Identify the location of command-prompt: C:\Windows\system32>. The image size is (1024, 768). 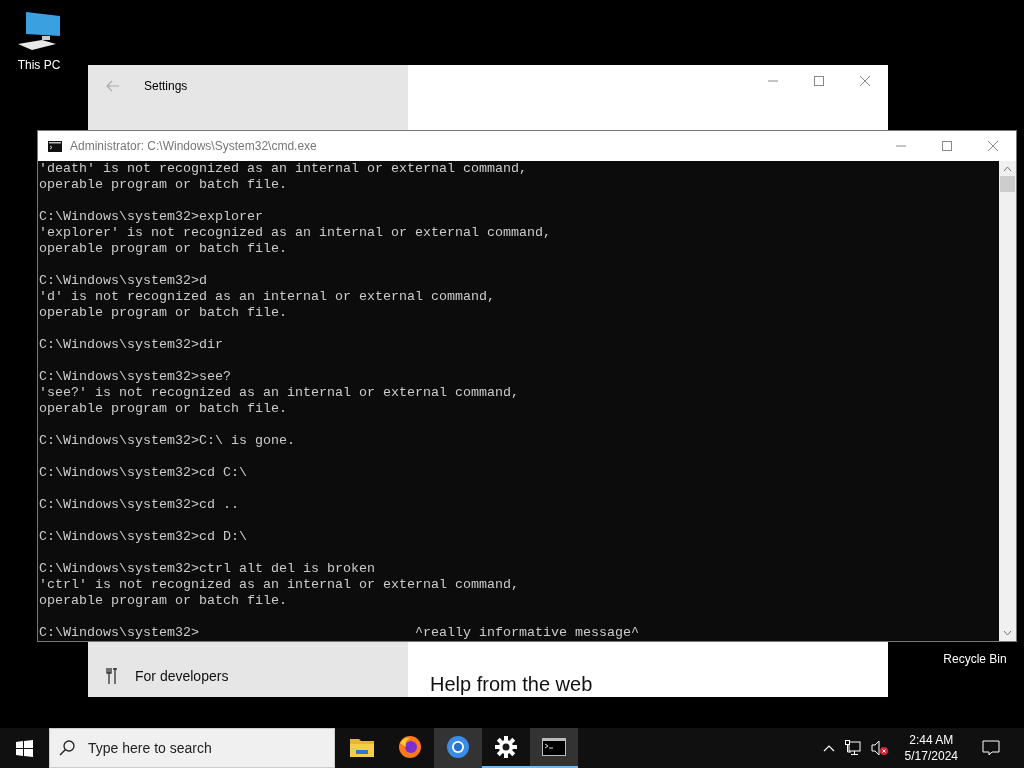
(119, 633).